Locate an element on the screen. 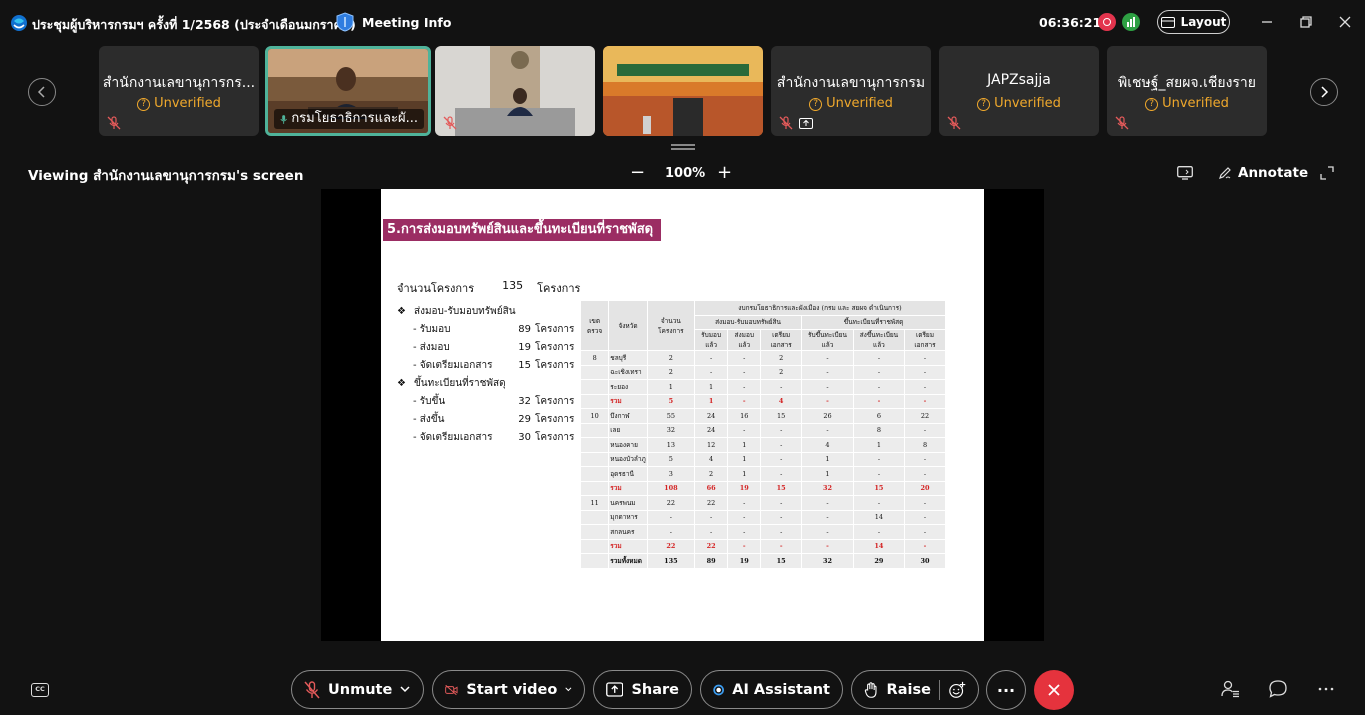 This screenshot has width=1365, height=715. close-icon is located at coordinates (1345, 22).